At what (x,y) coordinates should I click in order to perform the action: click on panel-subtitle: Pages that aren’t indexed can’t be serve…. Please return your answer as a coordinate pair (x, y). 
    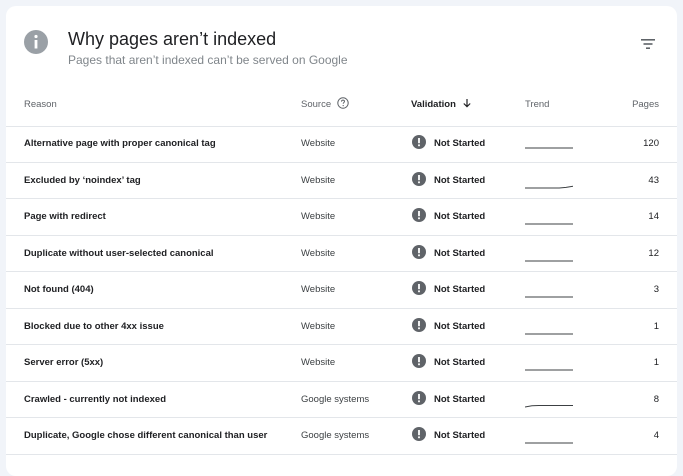
    Looking at the image, I should click on (208, 60).